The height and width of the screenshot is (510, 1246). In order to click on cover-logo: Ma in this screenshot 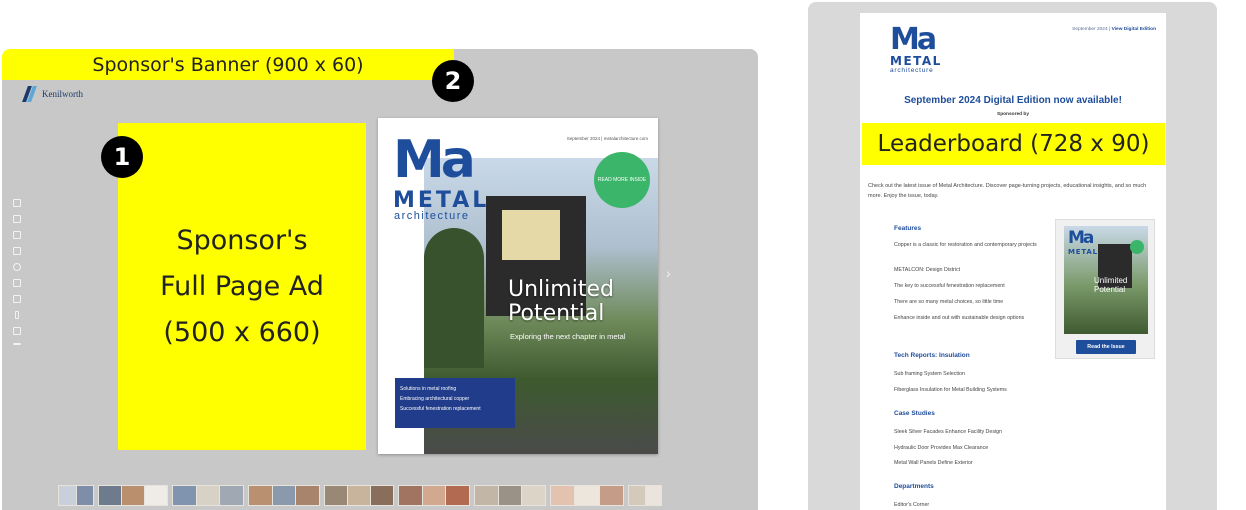, I will do `click(434, 160)`.